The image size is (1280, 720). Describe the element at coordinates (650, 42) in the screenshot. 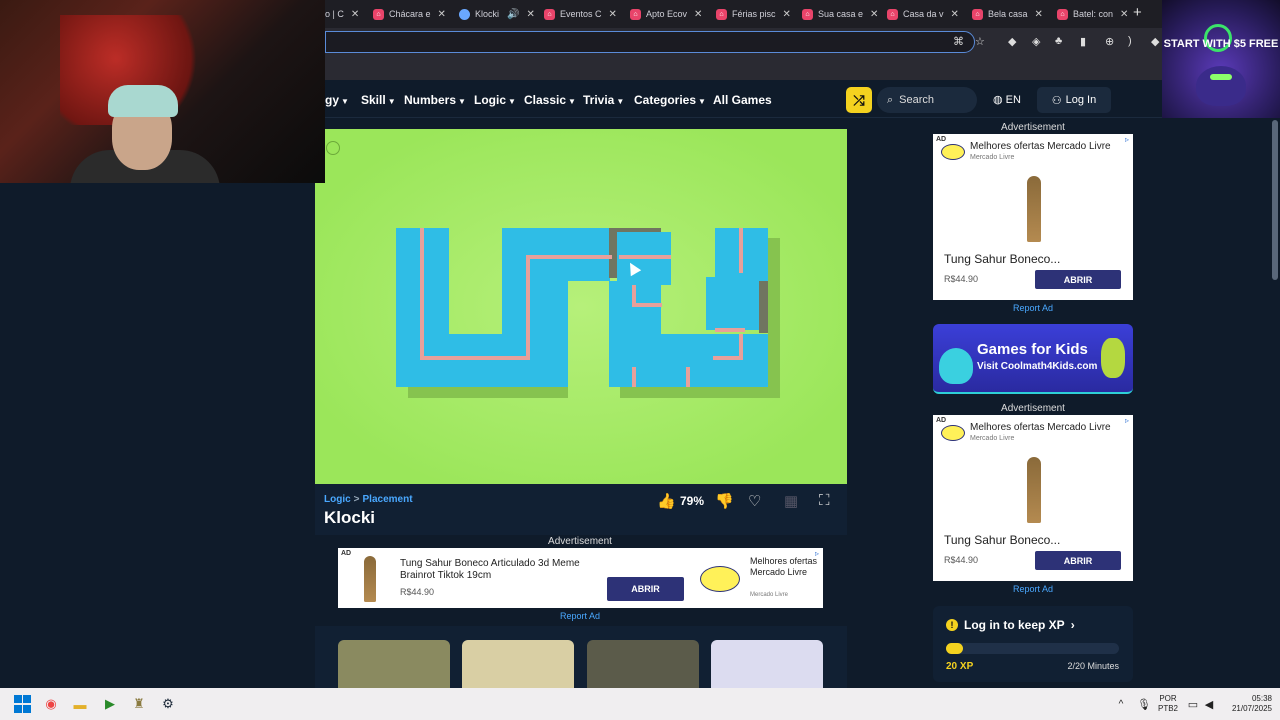

I see `address-bar` at that location.